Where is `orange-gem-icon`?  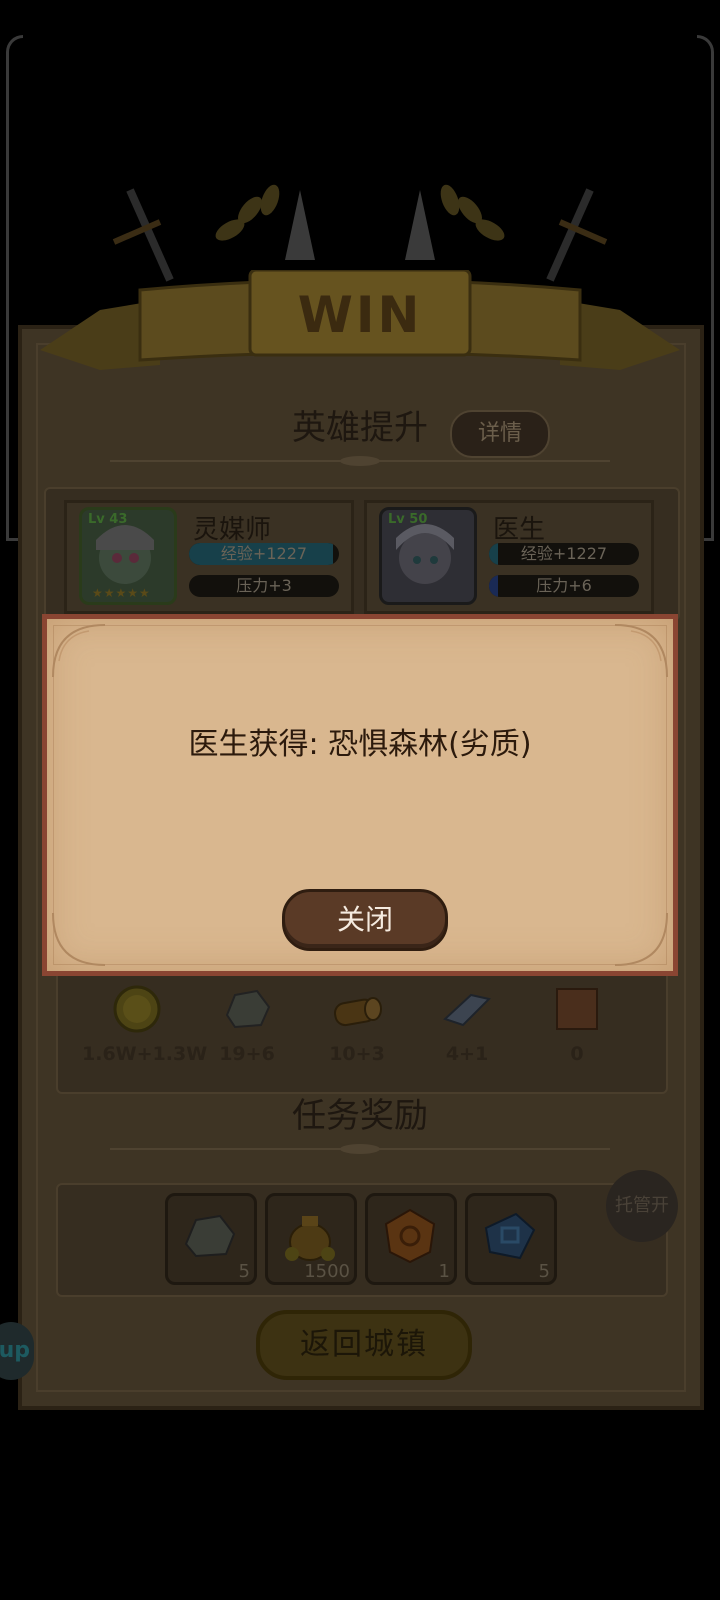 orange-gem-icon is located at coordinates (410, 1236).